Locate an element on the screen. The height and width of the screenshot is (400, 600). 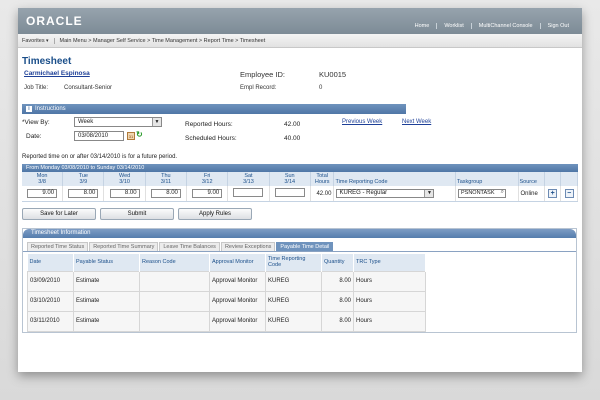
hours-input-fri: 9.00 is located at coordinates (207, 193).